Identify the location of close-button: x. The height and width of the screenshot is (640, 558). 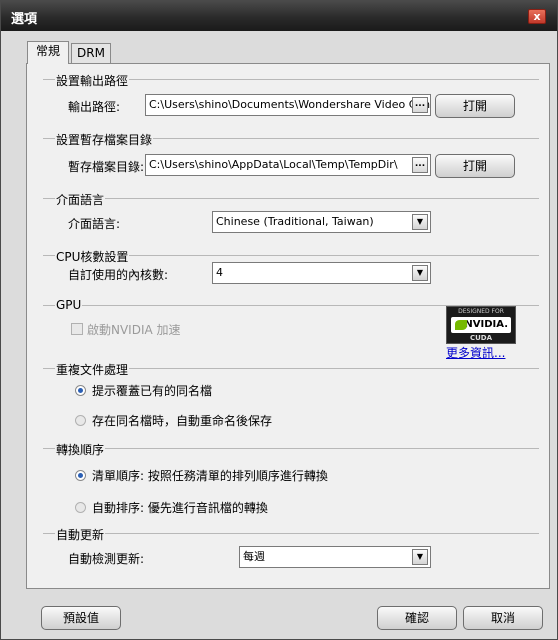
(537, 16).